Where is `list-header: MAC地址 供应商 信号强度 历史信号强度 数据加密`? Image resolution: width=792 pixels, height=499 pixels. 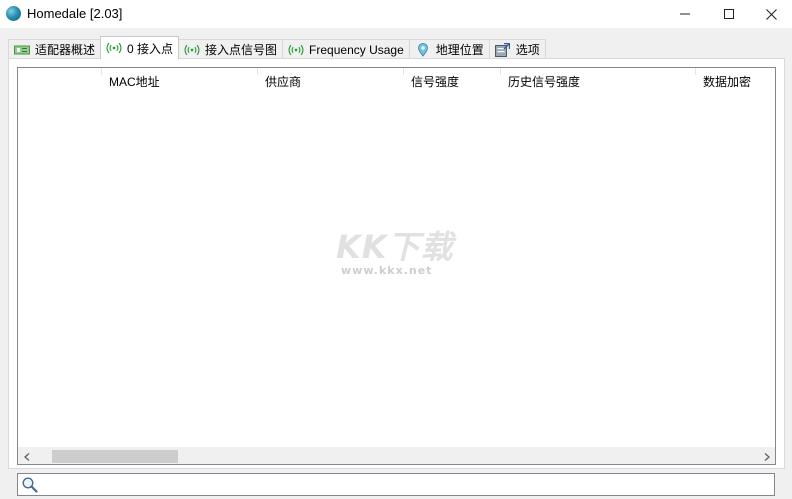 list-header: MAC地址 供应商 信号强度 历史信号强度 数据加密 is located at coordinates (396, 80).